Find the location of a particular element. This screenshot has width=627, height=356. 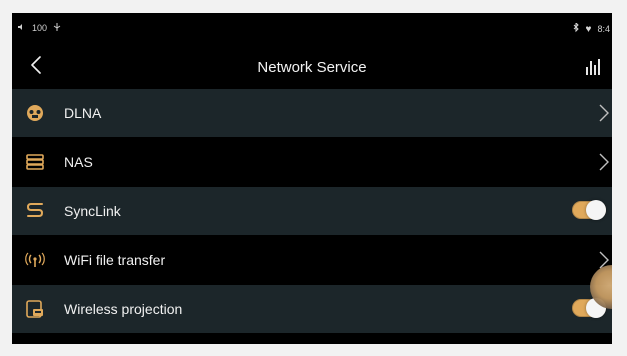

status-right: ♥ 8:4 is located at coordinates (591, 28).